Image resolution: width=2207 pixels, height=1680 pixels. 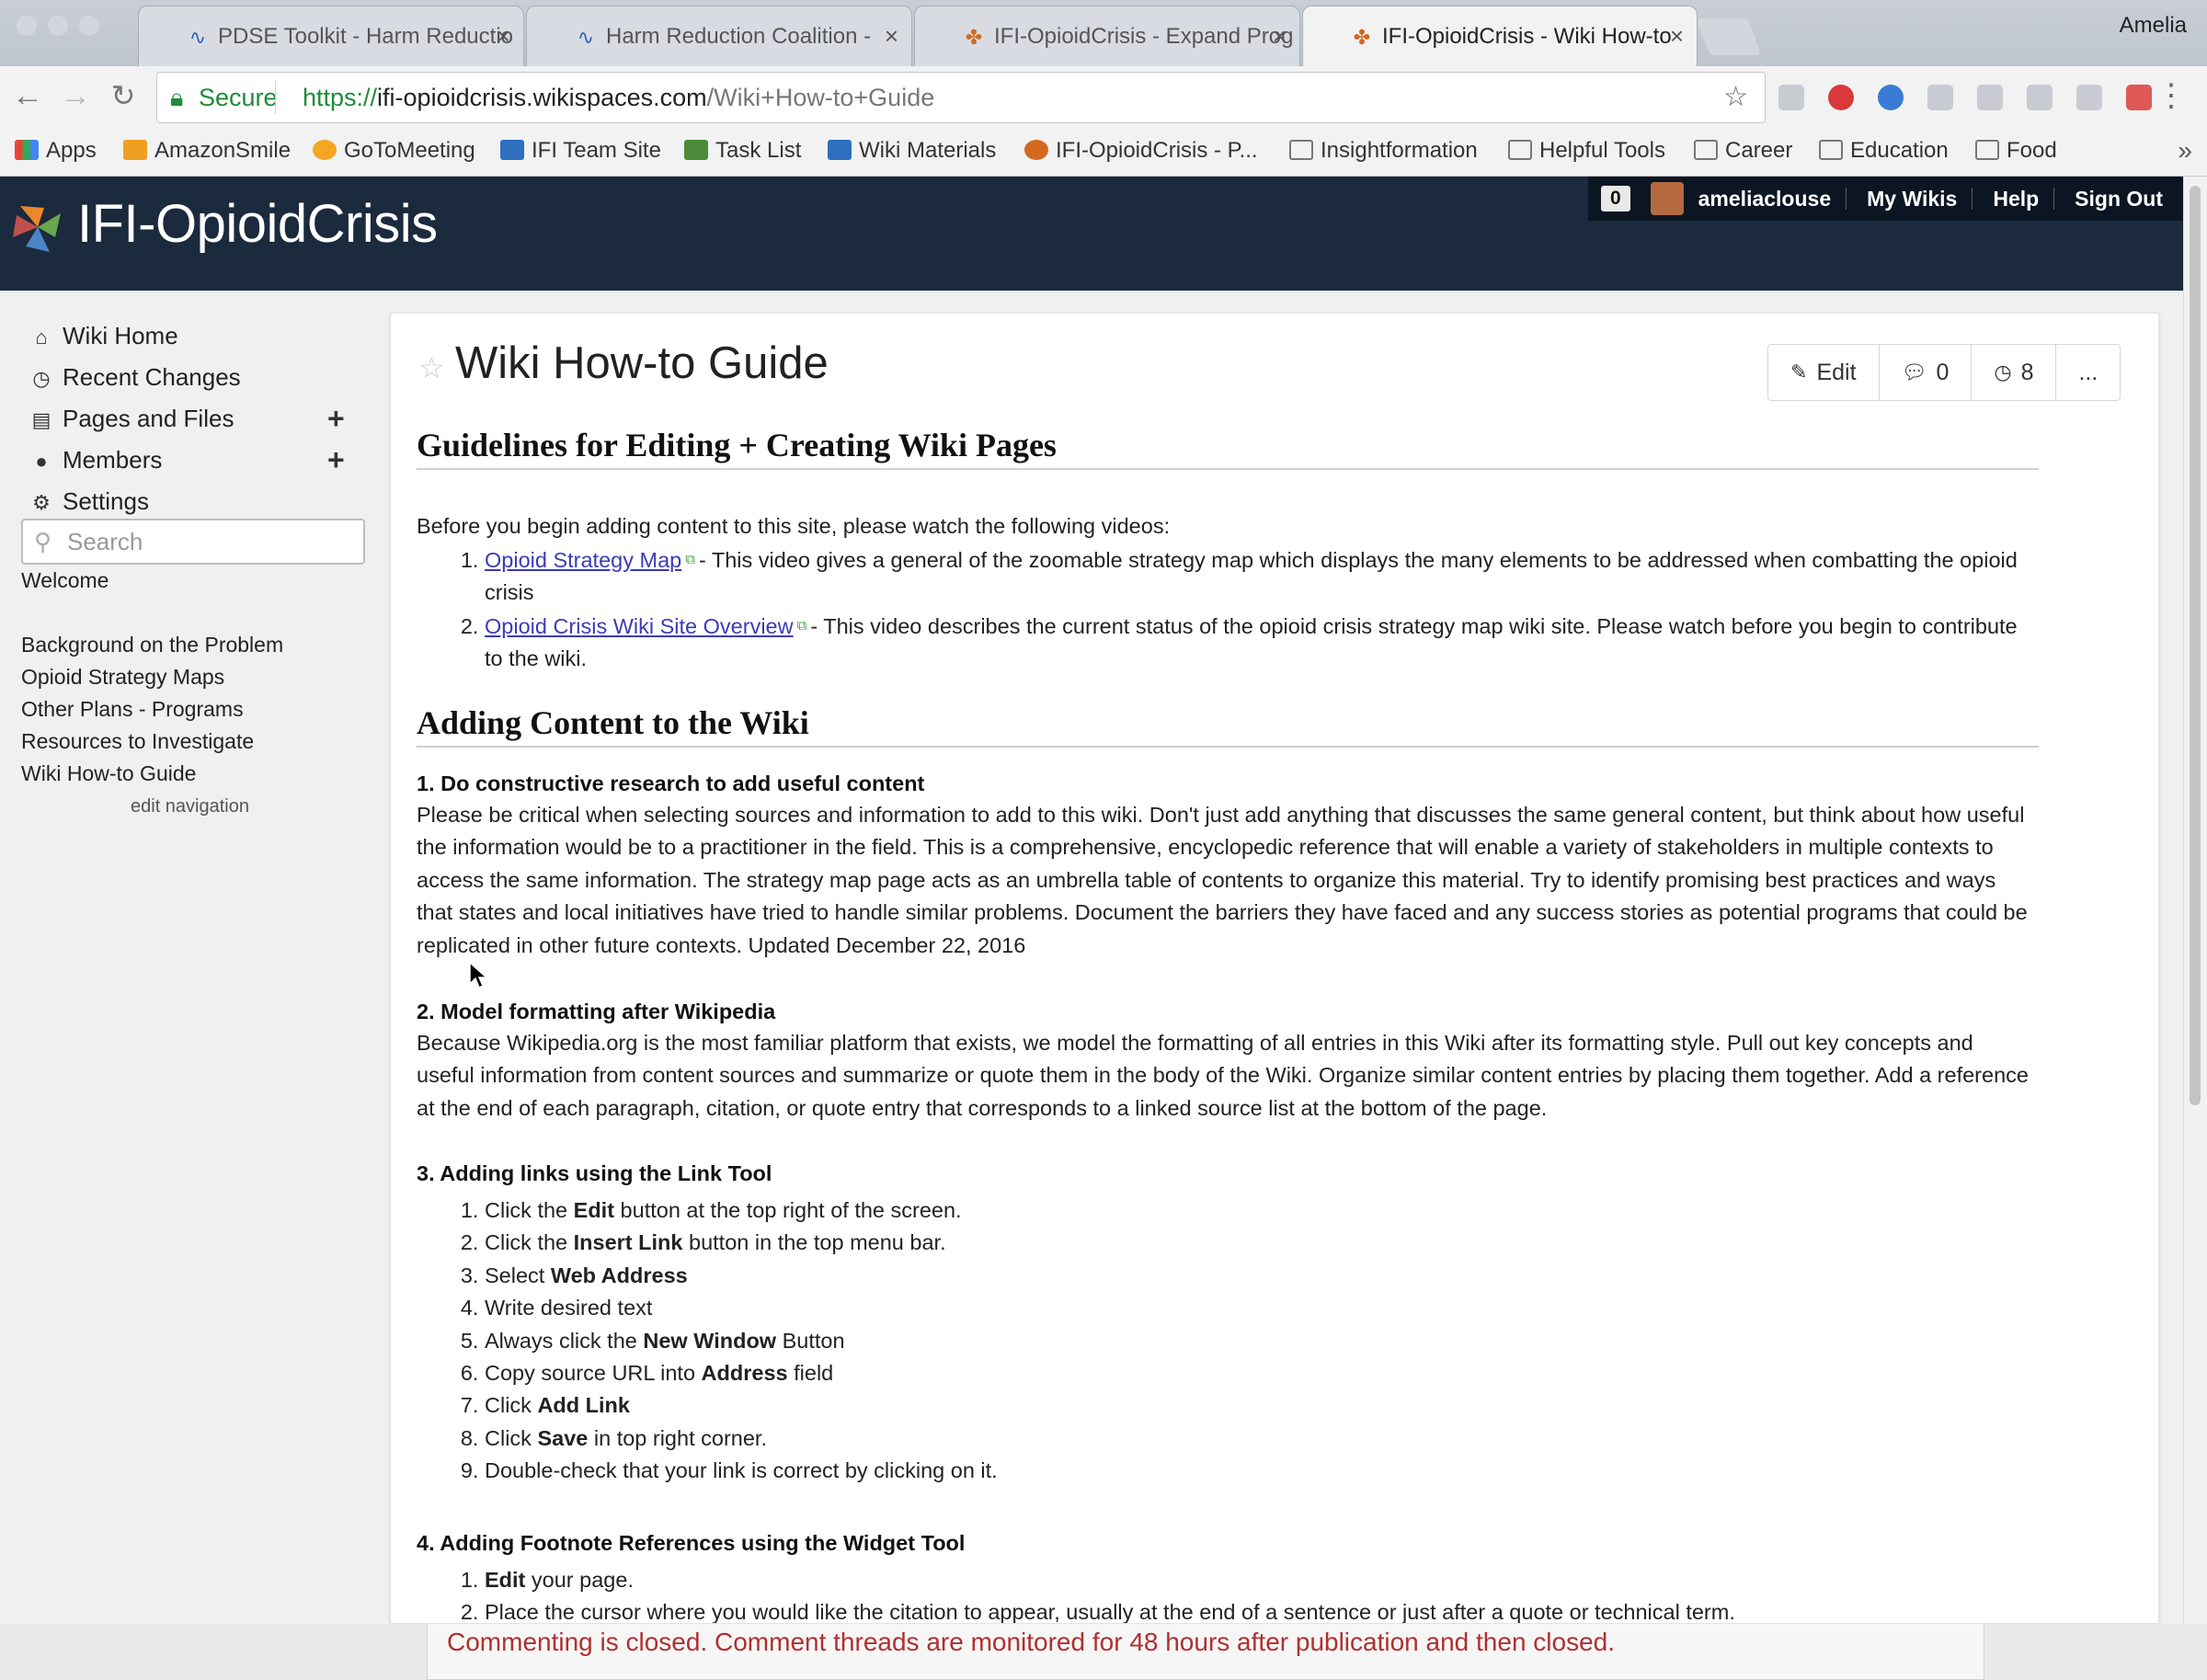 What do you see at coordinates (123, 95) in the screenshot?
I see `reload-icon: ↻` at bounding box center [123, 95].